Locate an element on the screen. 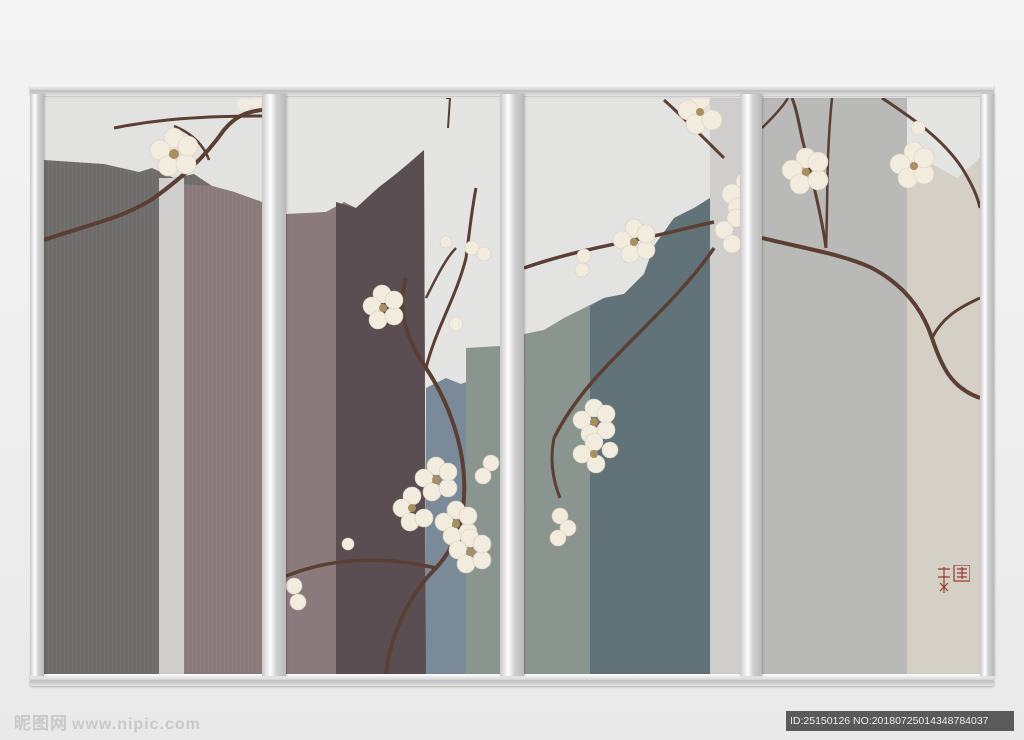  image-id-bar: ID:25150126 NO:20180725014348784037 is located at coordinates (900, 721).